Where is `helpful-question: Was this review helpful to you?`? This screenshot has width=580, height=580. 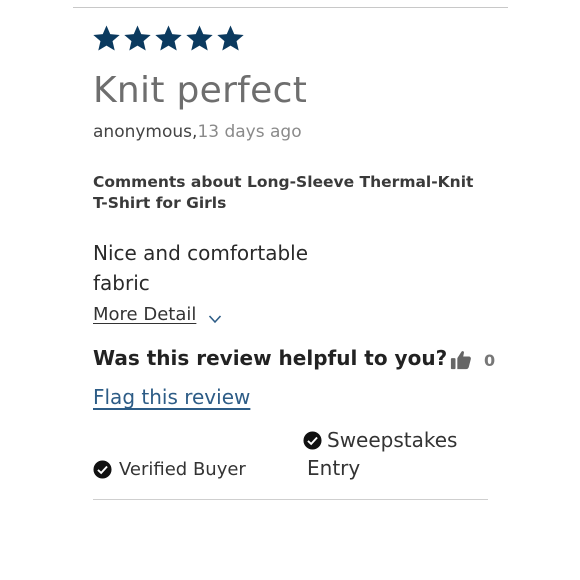
helpful-question: Was this review helpful to you? is located at coordinates (270, 358).